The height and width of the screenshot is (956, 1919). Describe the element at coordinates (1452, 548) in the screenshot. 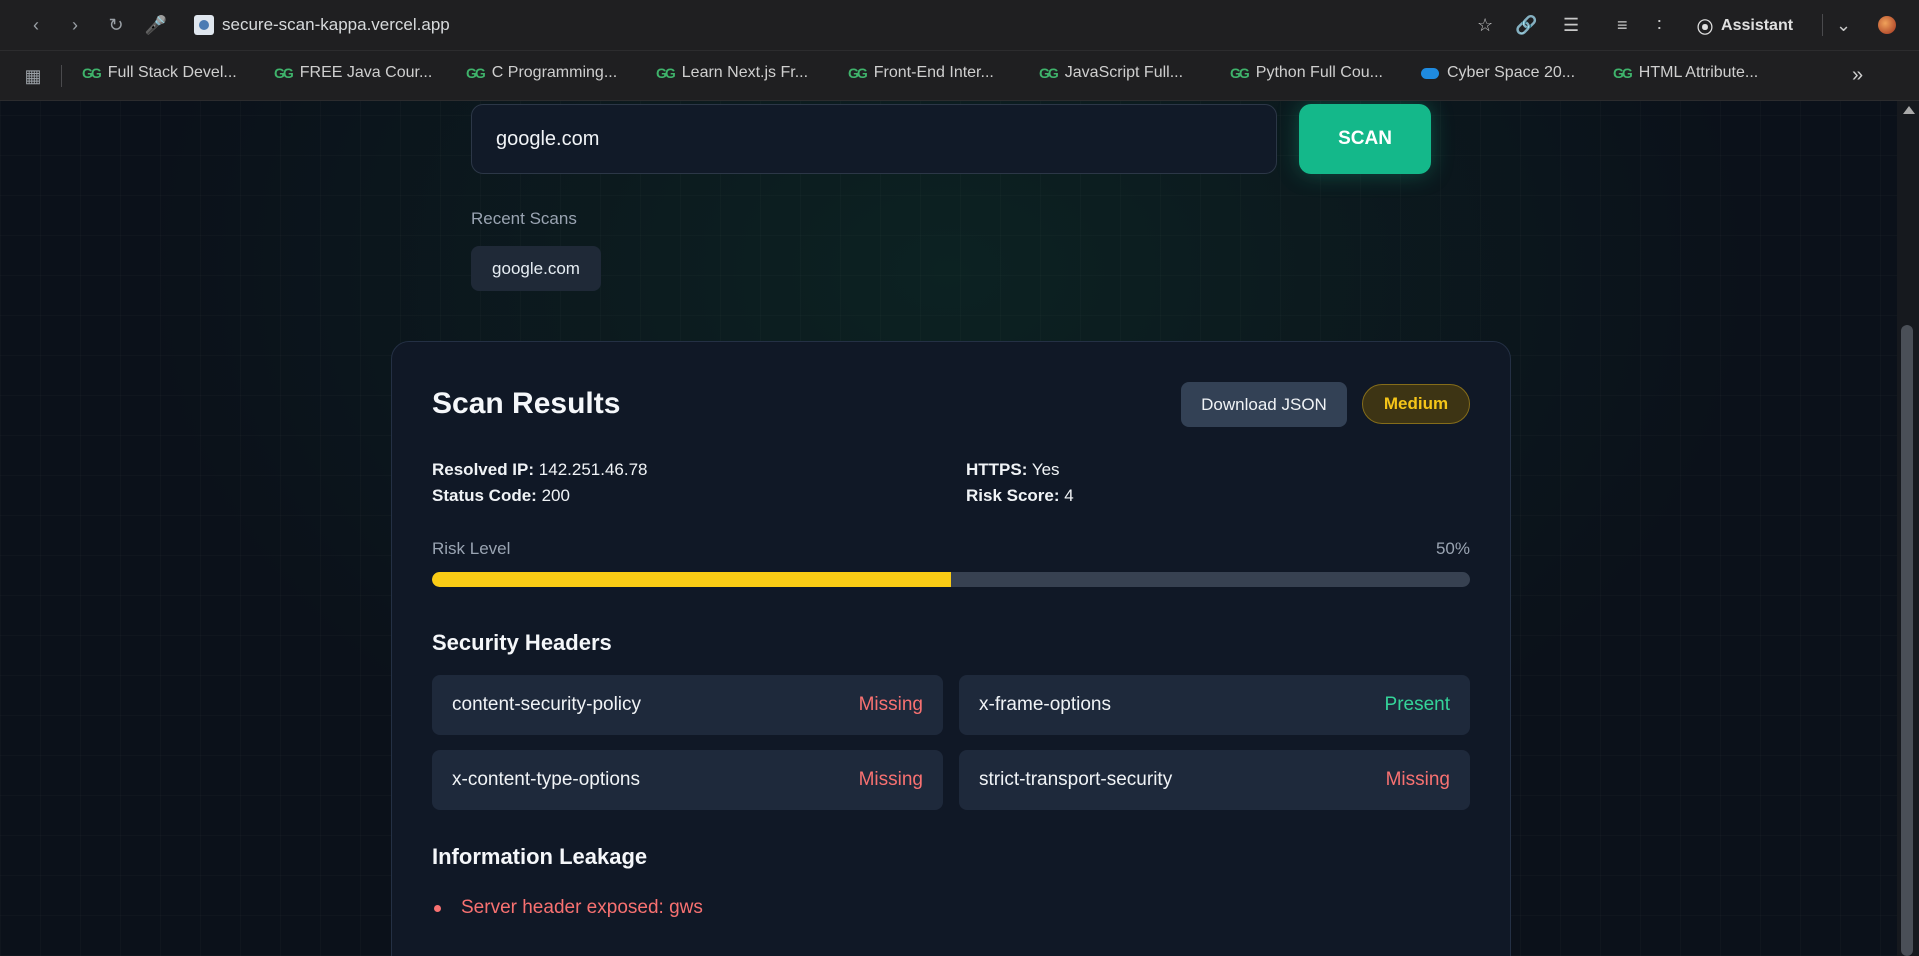

I see `risk-level-percent: 50%` at that location.